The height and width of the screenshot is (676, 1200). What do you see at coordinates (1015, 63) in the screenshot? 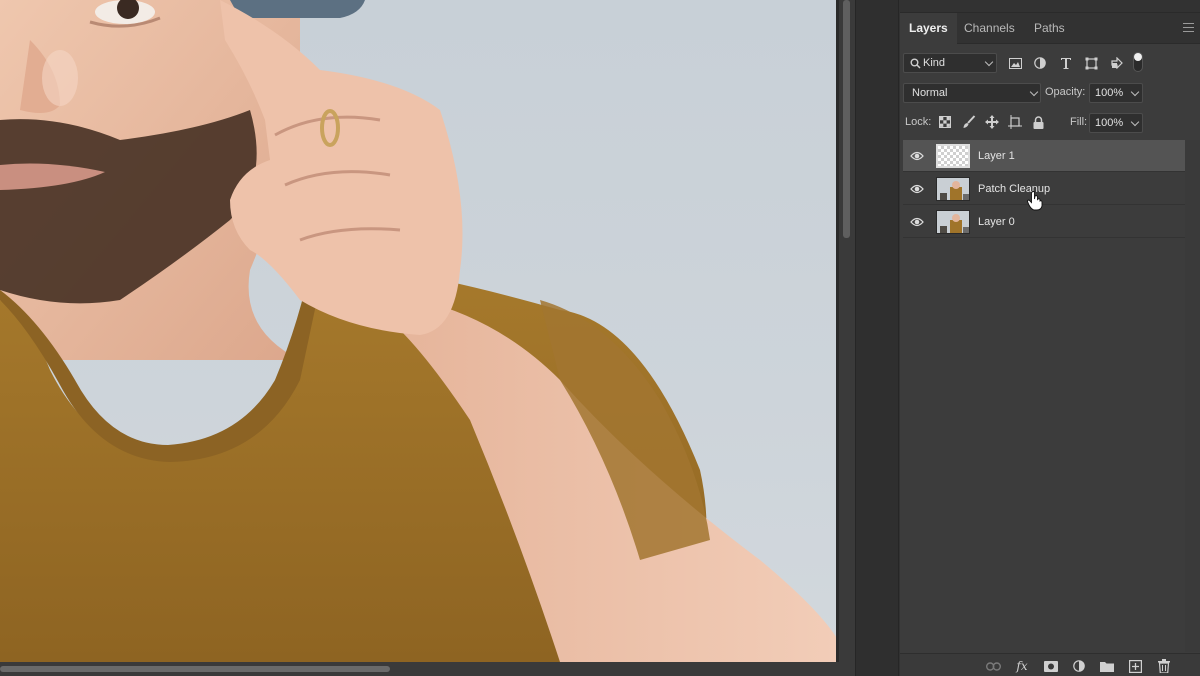
I see `image-filter-icon` at bounding box center [1015, 63].